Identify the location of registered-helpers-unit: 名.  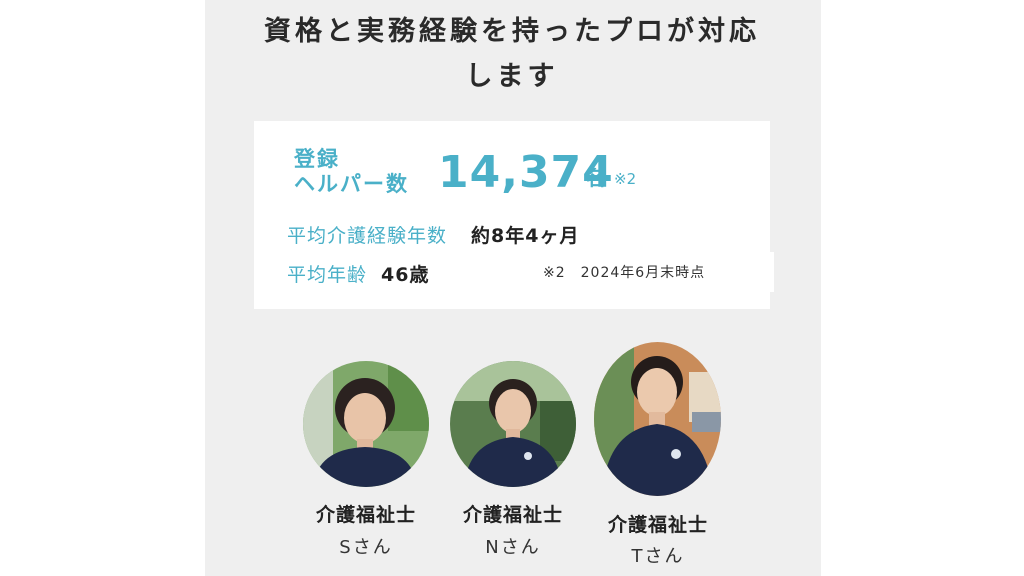
(596, 178).